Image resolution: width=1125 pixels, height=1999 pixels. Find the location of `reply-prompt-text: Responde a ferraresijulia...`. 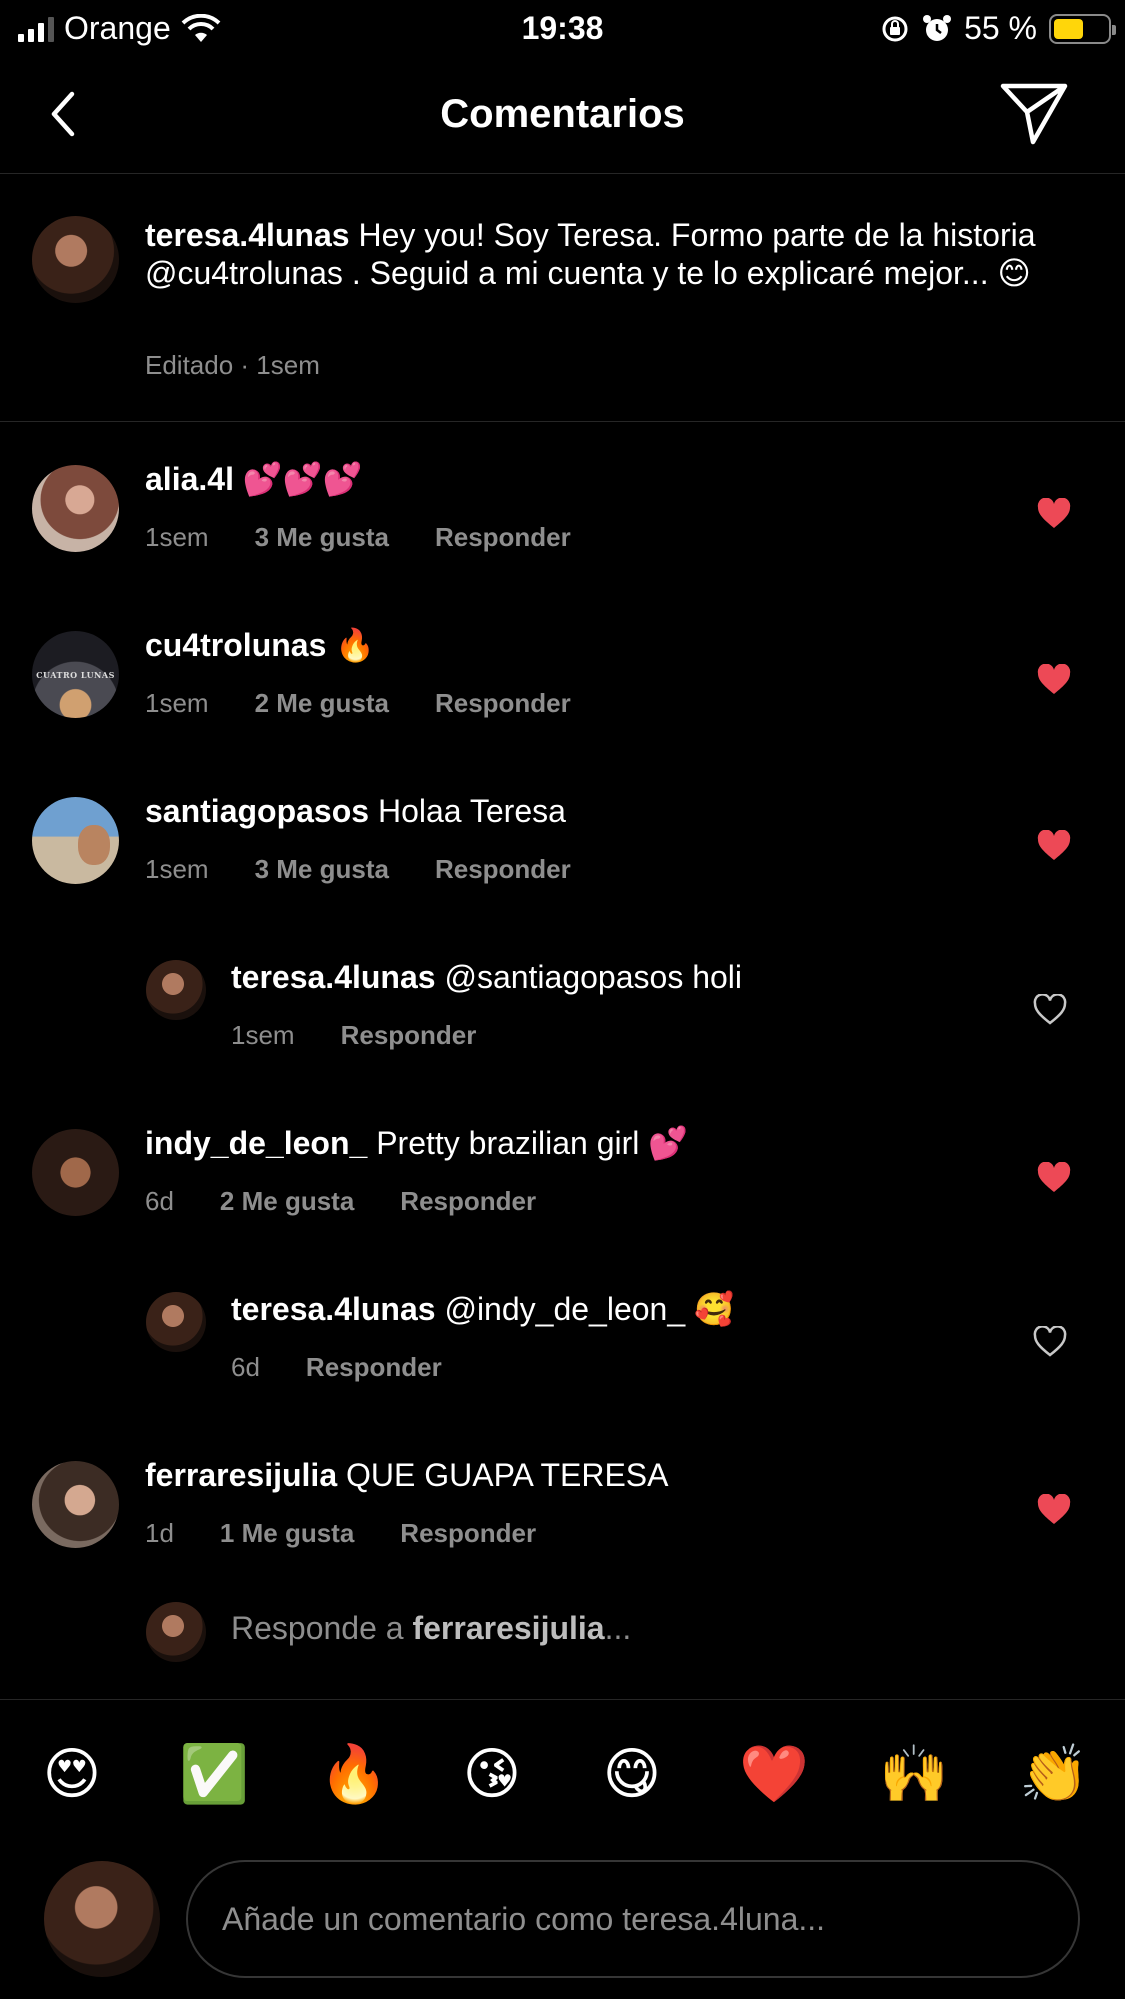

reply-prompt-text: Responde a ferraresijulia... is located at coordinates (431, 1628).